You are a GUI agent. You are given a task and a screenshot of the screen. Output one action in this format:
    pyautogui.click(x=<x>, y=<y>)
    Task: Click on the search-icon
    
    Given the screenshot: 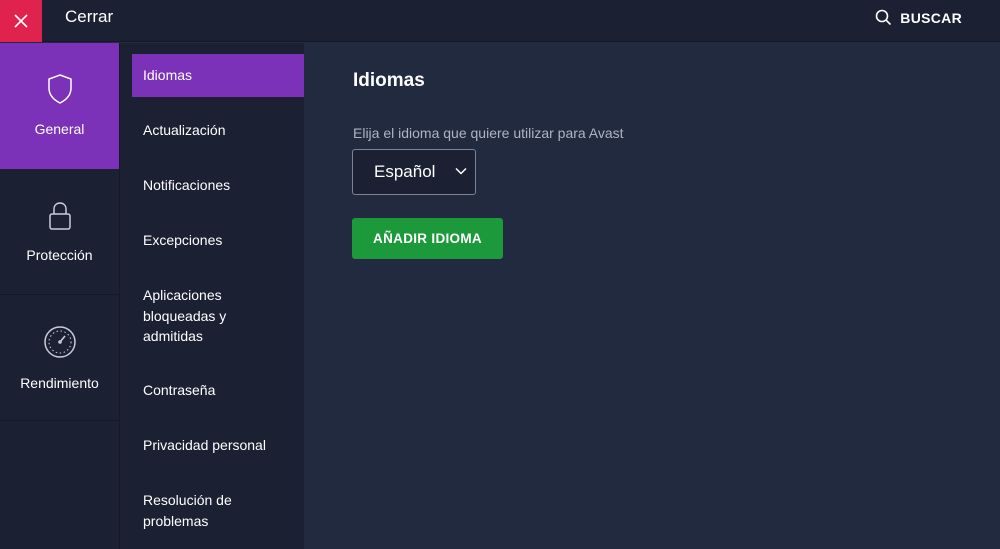 What is the action you would take?
    pyautogui.click(x=883, y=17)
    